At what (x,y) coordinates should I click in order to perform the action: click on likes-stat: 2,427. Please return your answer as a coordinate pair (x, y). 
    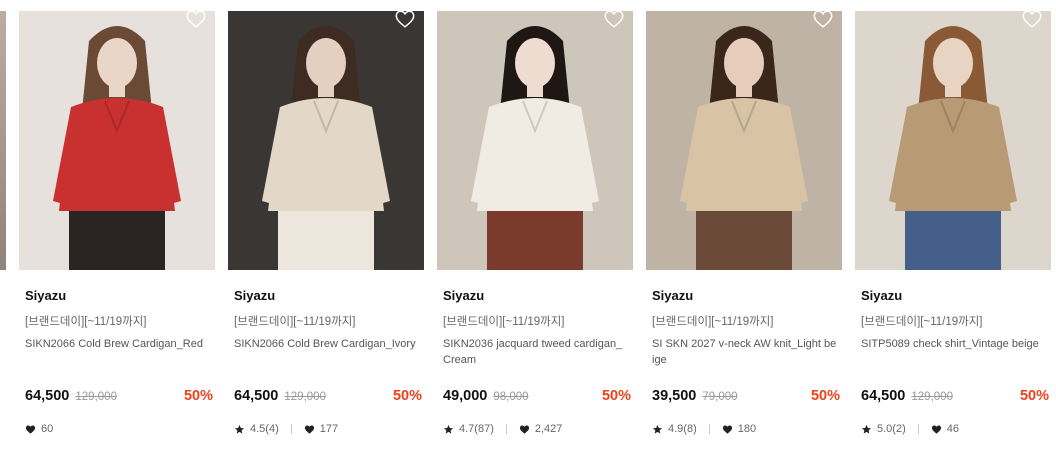
    Looking at the image, I should click on (541, 429).